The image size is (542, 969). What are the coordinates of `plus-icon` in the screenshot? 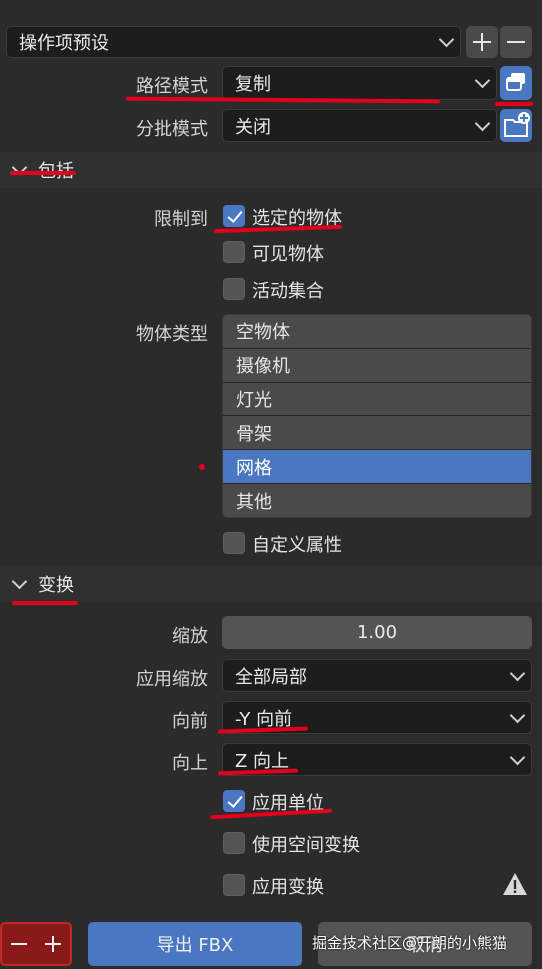 It's located at (53, 944).